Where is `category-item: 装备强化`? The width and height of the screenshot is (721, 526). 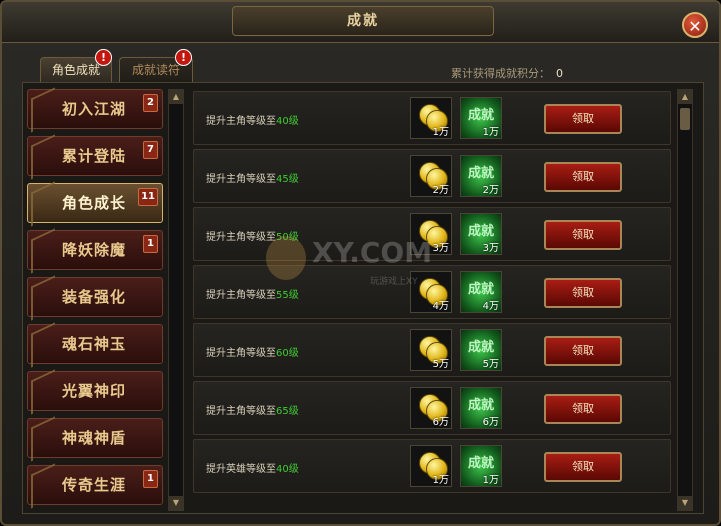
category-item: 装备强化 is located at coordinates (95, 297).